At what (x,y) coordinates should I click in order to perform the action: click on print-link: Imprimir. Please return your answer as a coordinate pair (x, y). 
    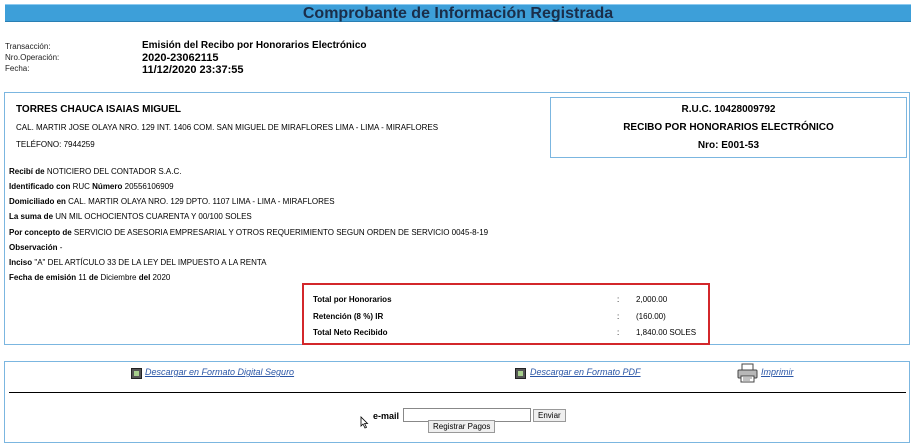
    Looking at the image, I should click on (777, 372).